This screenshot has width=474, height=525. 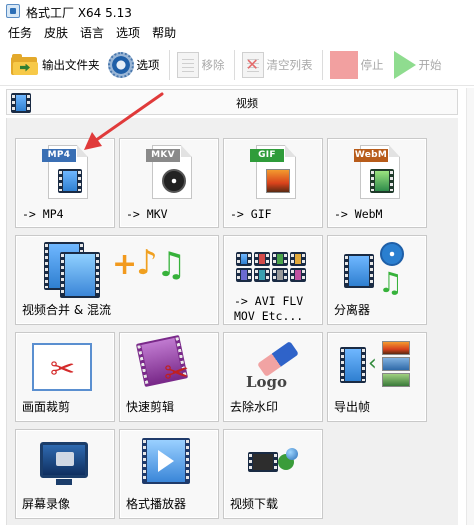 What do you see at coordinates (267, 382) in the screenshot?
I see `logo-text-icon: Logo` at bounding box center [267, 382].